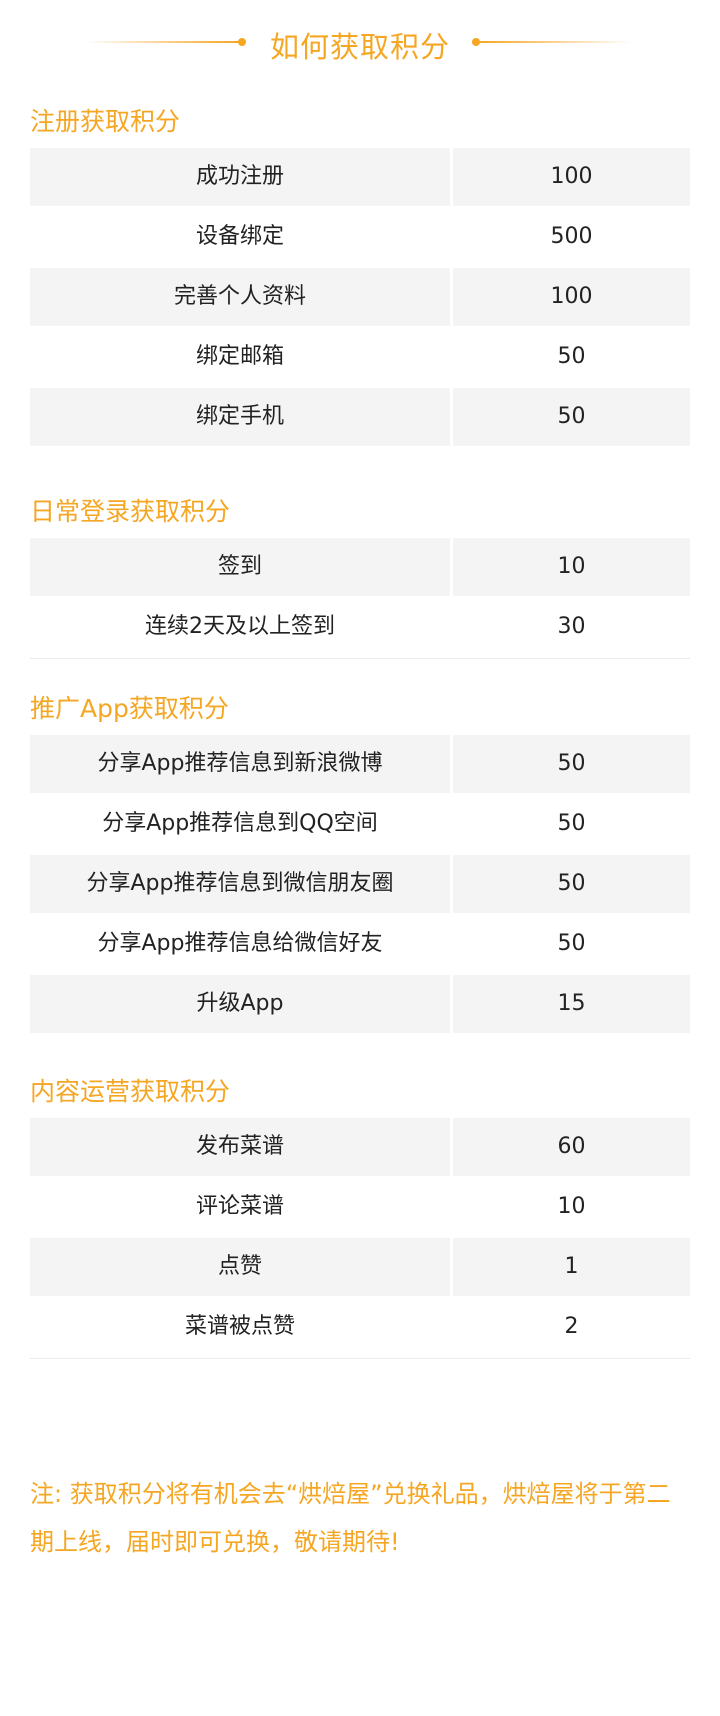 This screenshot has width=720, height=1716. Describe the element at coordinates (571, 1147) in the screenshot. I see `row-points: 60` at that location.